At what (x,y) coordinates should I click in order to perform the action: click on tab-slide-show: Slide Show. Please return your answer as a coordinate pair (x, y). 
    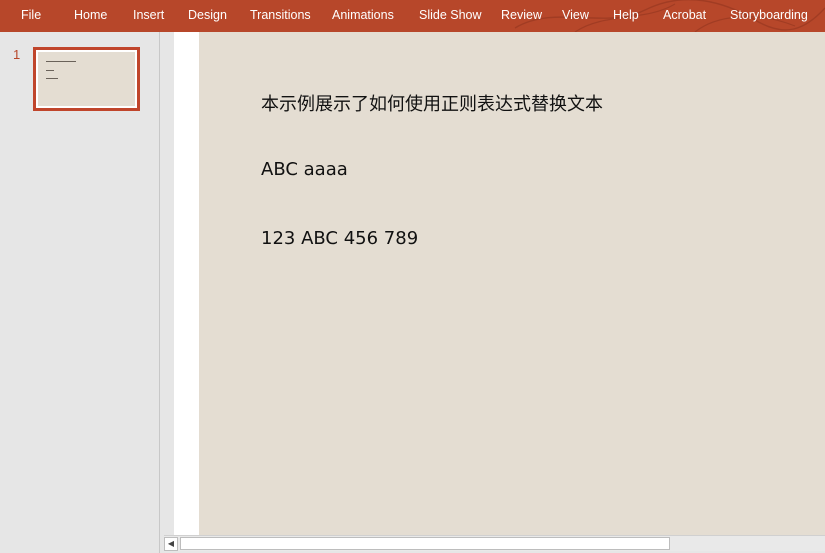
    Looking at the image, I should click on (450, 16).